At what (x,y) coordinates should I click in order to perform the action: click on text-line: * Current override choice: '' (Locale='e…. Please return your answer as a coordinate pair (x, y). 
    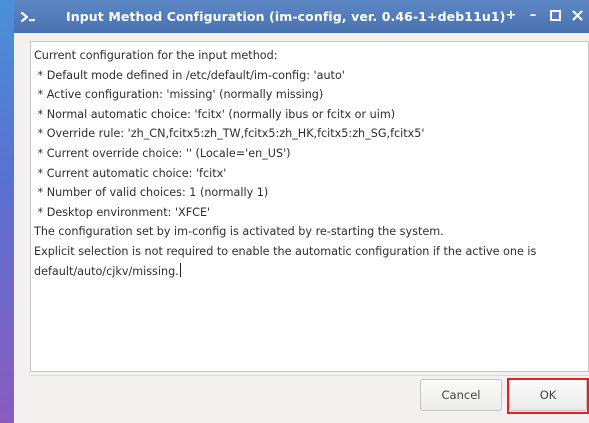
    Looking at the image, I should click on (162, 153).